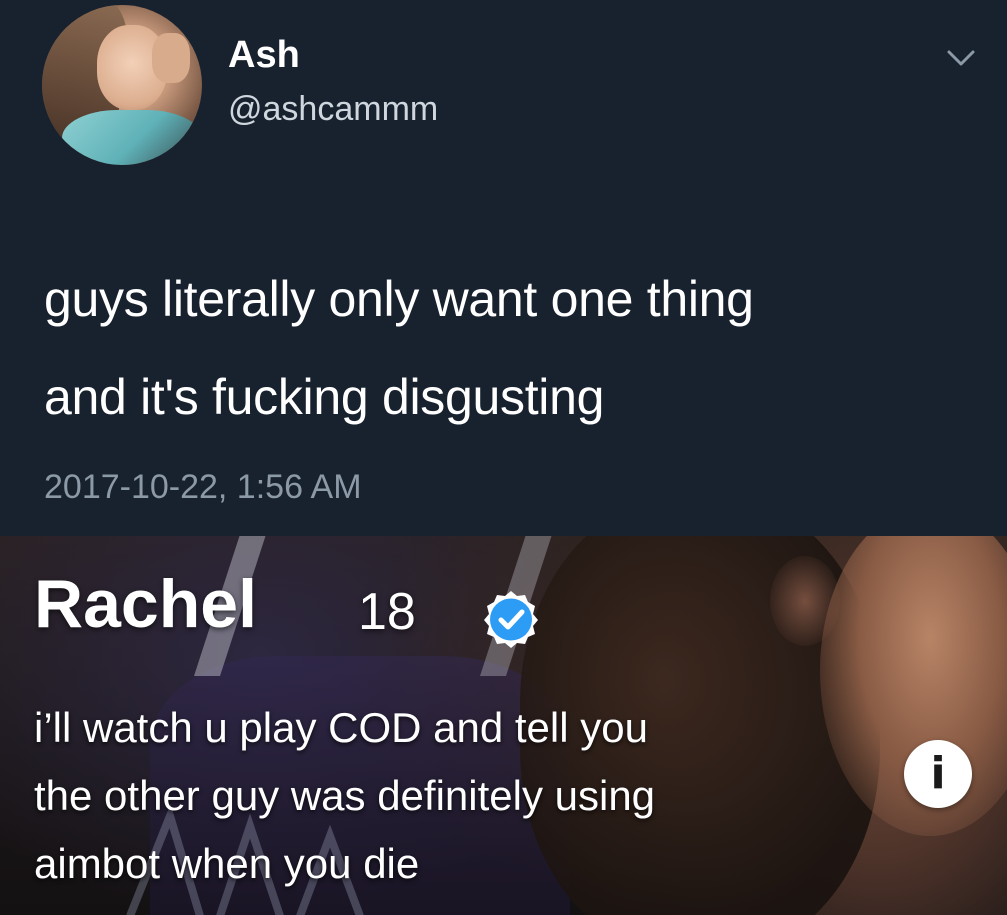  What do you see at coordinates (203, 487) in the screenshot?
I see `tweet-timestamp: 2017-10-22, 1:56 AM` at bounding box center [203, 487].